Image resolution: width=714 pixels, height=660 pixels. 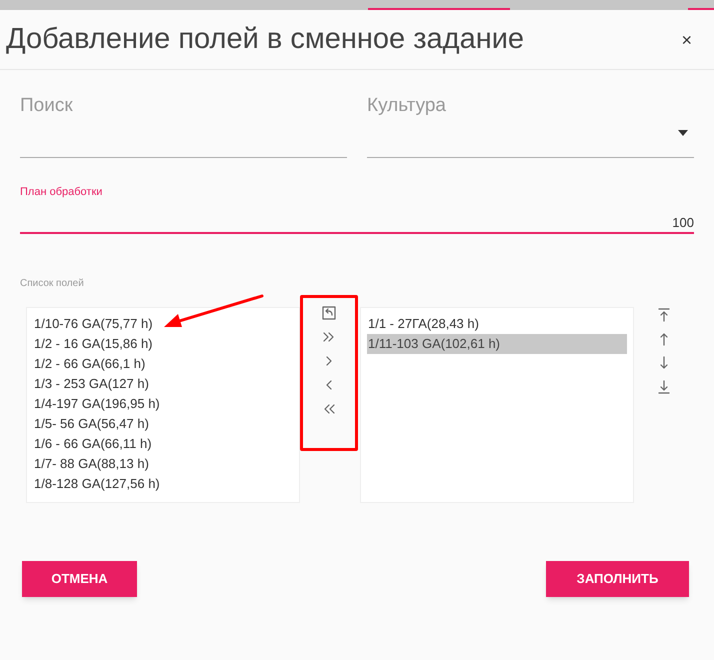 I want to click on arrow-to-top-icon, so click(x=664, y=315).